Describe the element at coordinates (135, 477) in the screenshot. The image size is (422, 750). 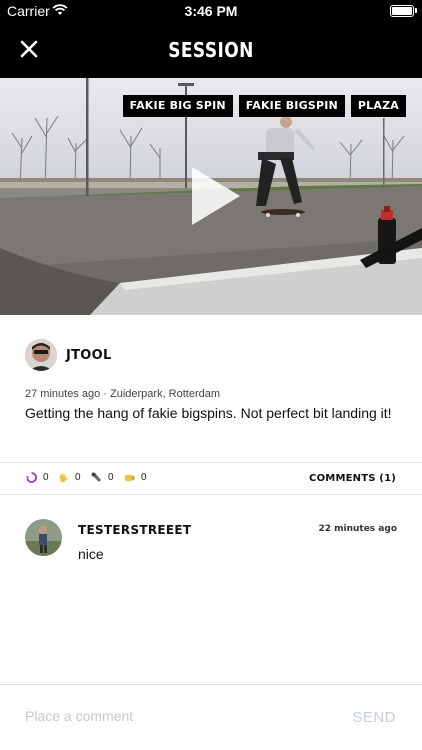
I see `reaction-fist: 0` at that location.